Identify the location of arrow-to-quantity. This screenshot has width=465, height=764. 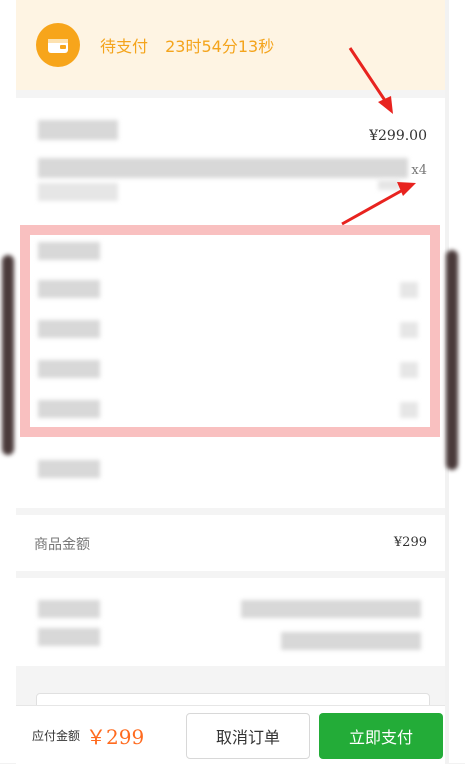
(378, 204).